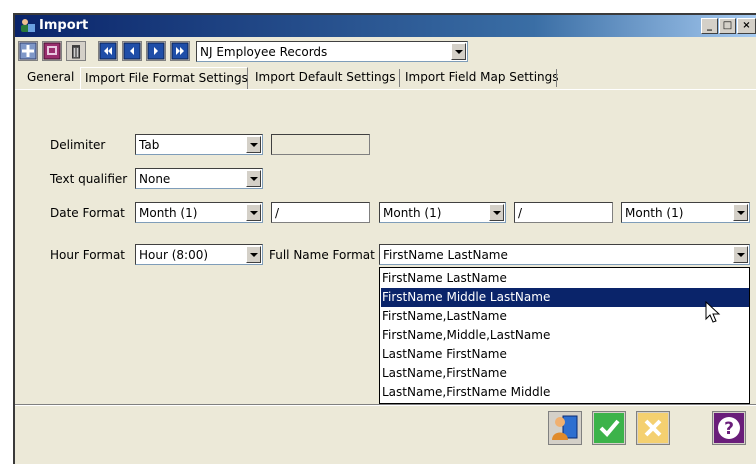  Describe the element at coordinates (64, 25) in the screenshot. I see `window-title: Import` at that location.